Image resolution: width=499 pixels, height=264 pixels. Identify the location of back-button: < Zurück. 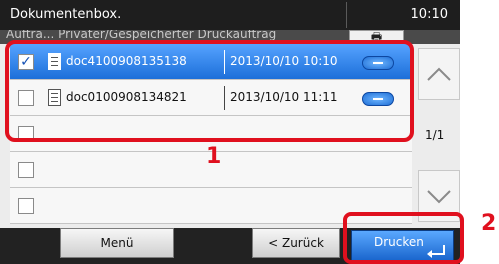
(296, 243).